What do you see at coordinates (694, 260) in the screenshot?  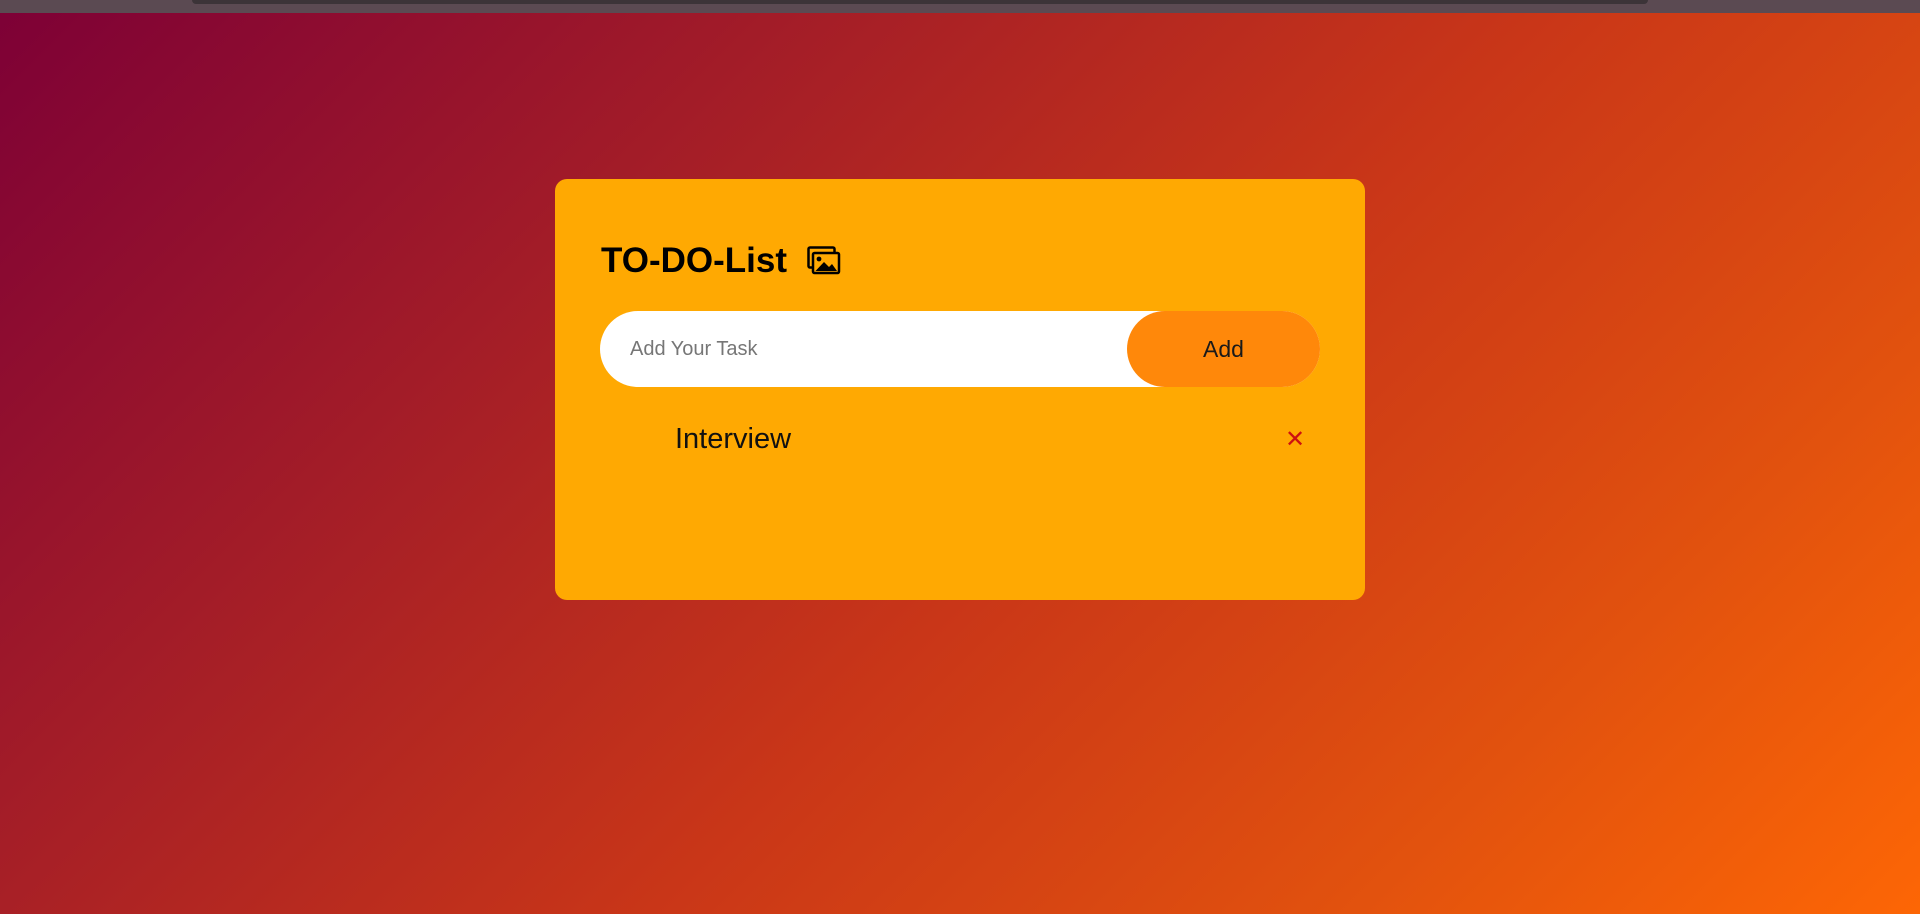 I see `page-title: TO-DO-List` at bounding box center [694, 260].